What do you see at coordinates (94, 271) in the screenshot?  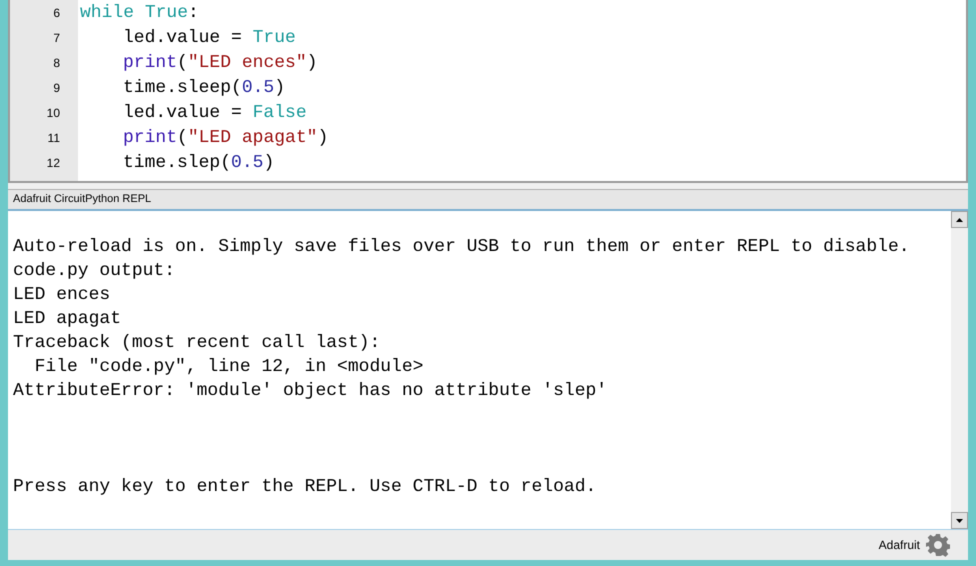 I see `output-line: code.py output:` at bounding box center [94, 271].